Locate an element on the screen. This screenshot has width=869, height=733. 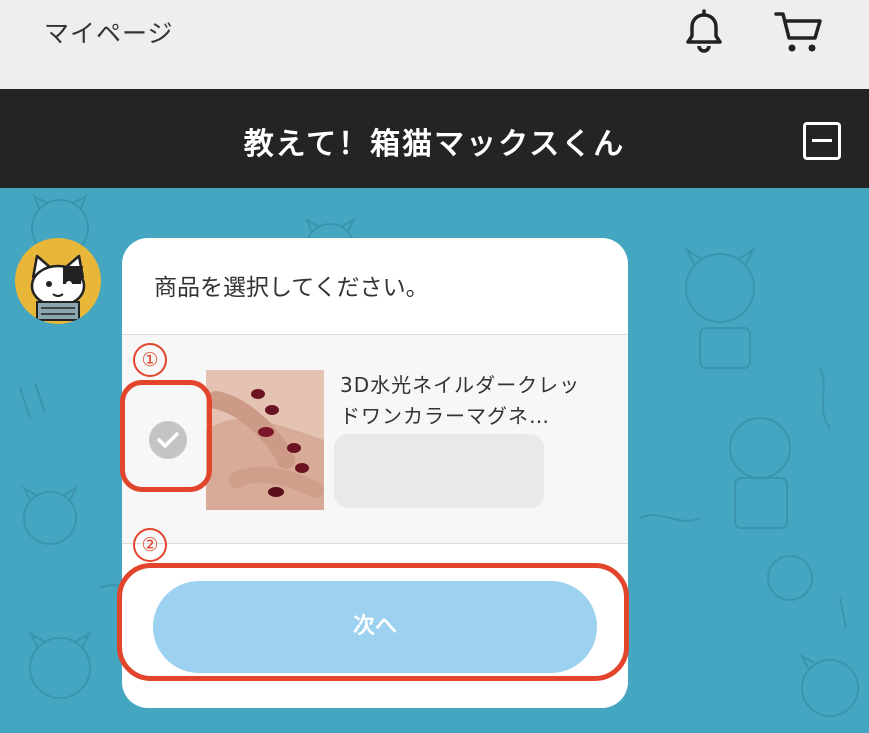
chat-header: 教えて！箱猫マックスくん is located at coordinates (434, 138).